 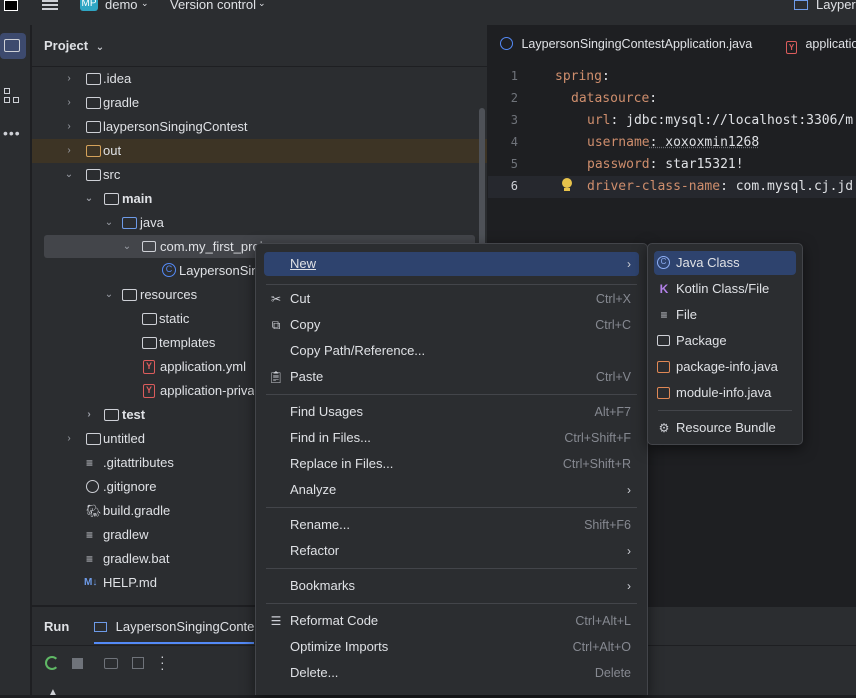 What do you see at coordinates (506, 43) in the screenshot?
I see `java-class-icon` at bounding box center [506, 43].